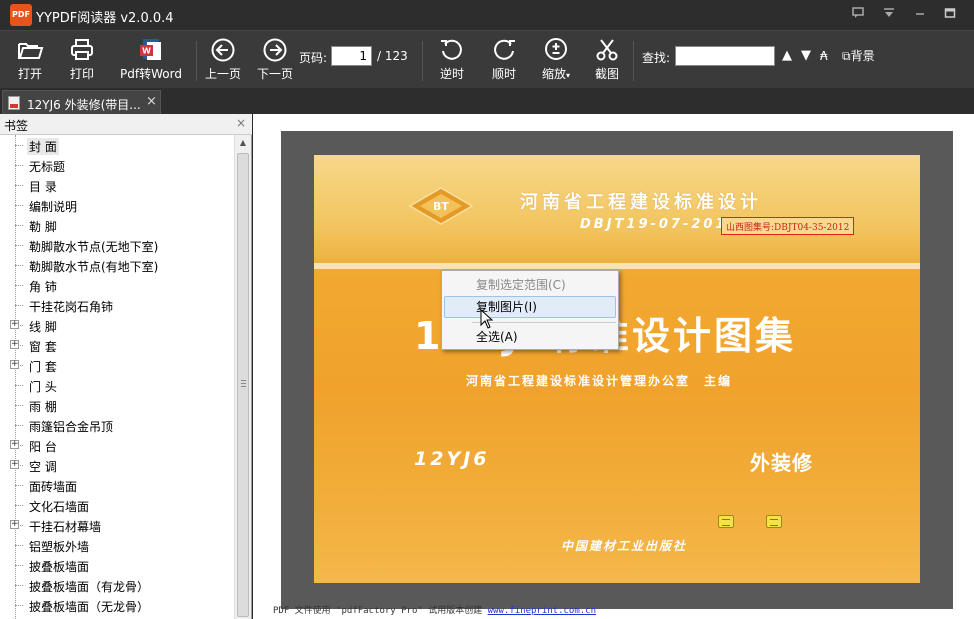 Image resolution: width=974 pixels, height=619 pixels. What do you see at coordinates (43, 347) in the screenshot?
I see `bookmark-label: 窗 套` at bounding box center [43, 347].